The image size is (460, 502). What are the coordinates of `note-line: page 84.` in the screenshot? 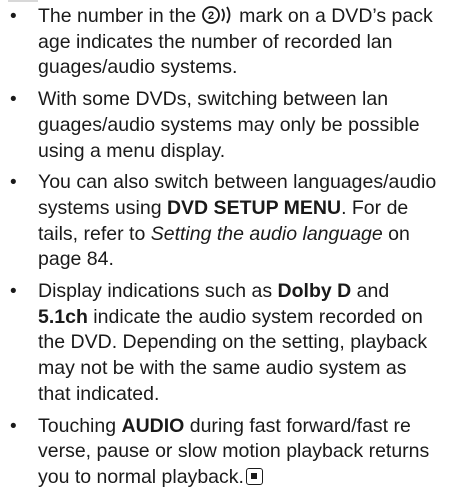 It's located at (246, 260).